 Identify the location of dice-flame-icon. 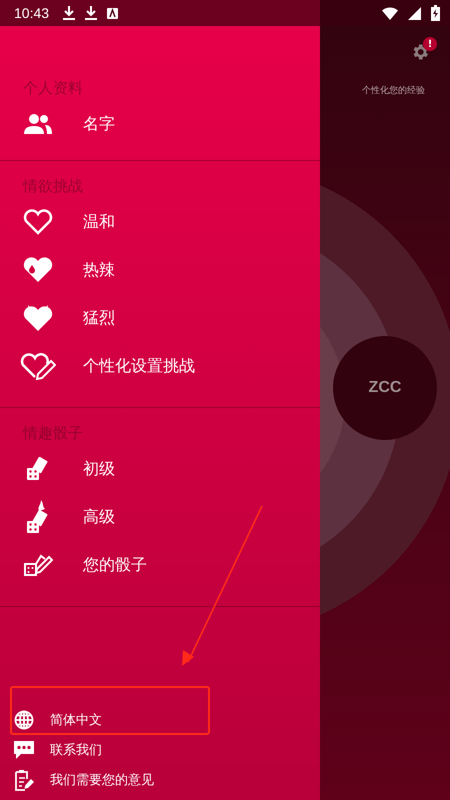
(38, 517).